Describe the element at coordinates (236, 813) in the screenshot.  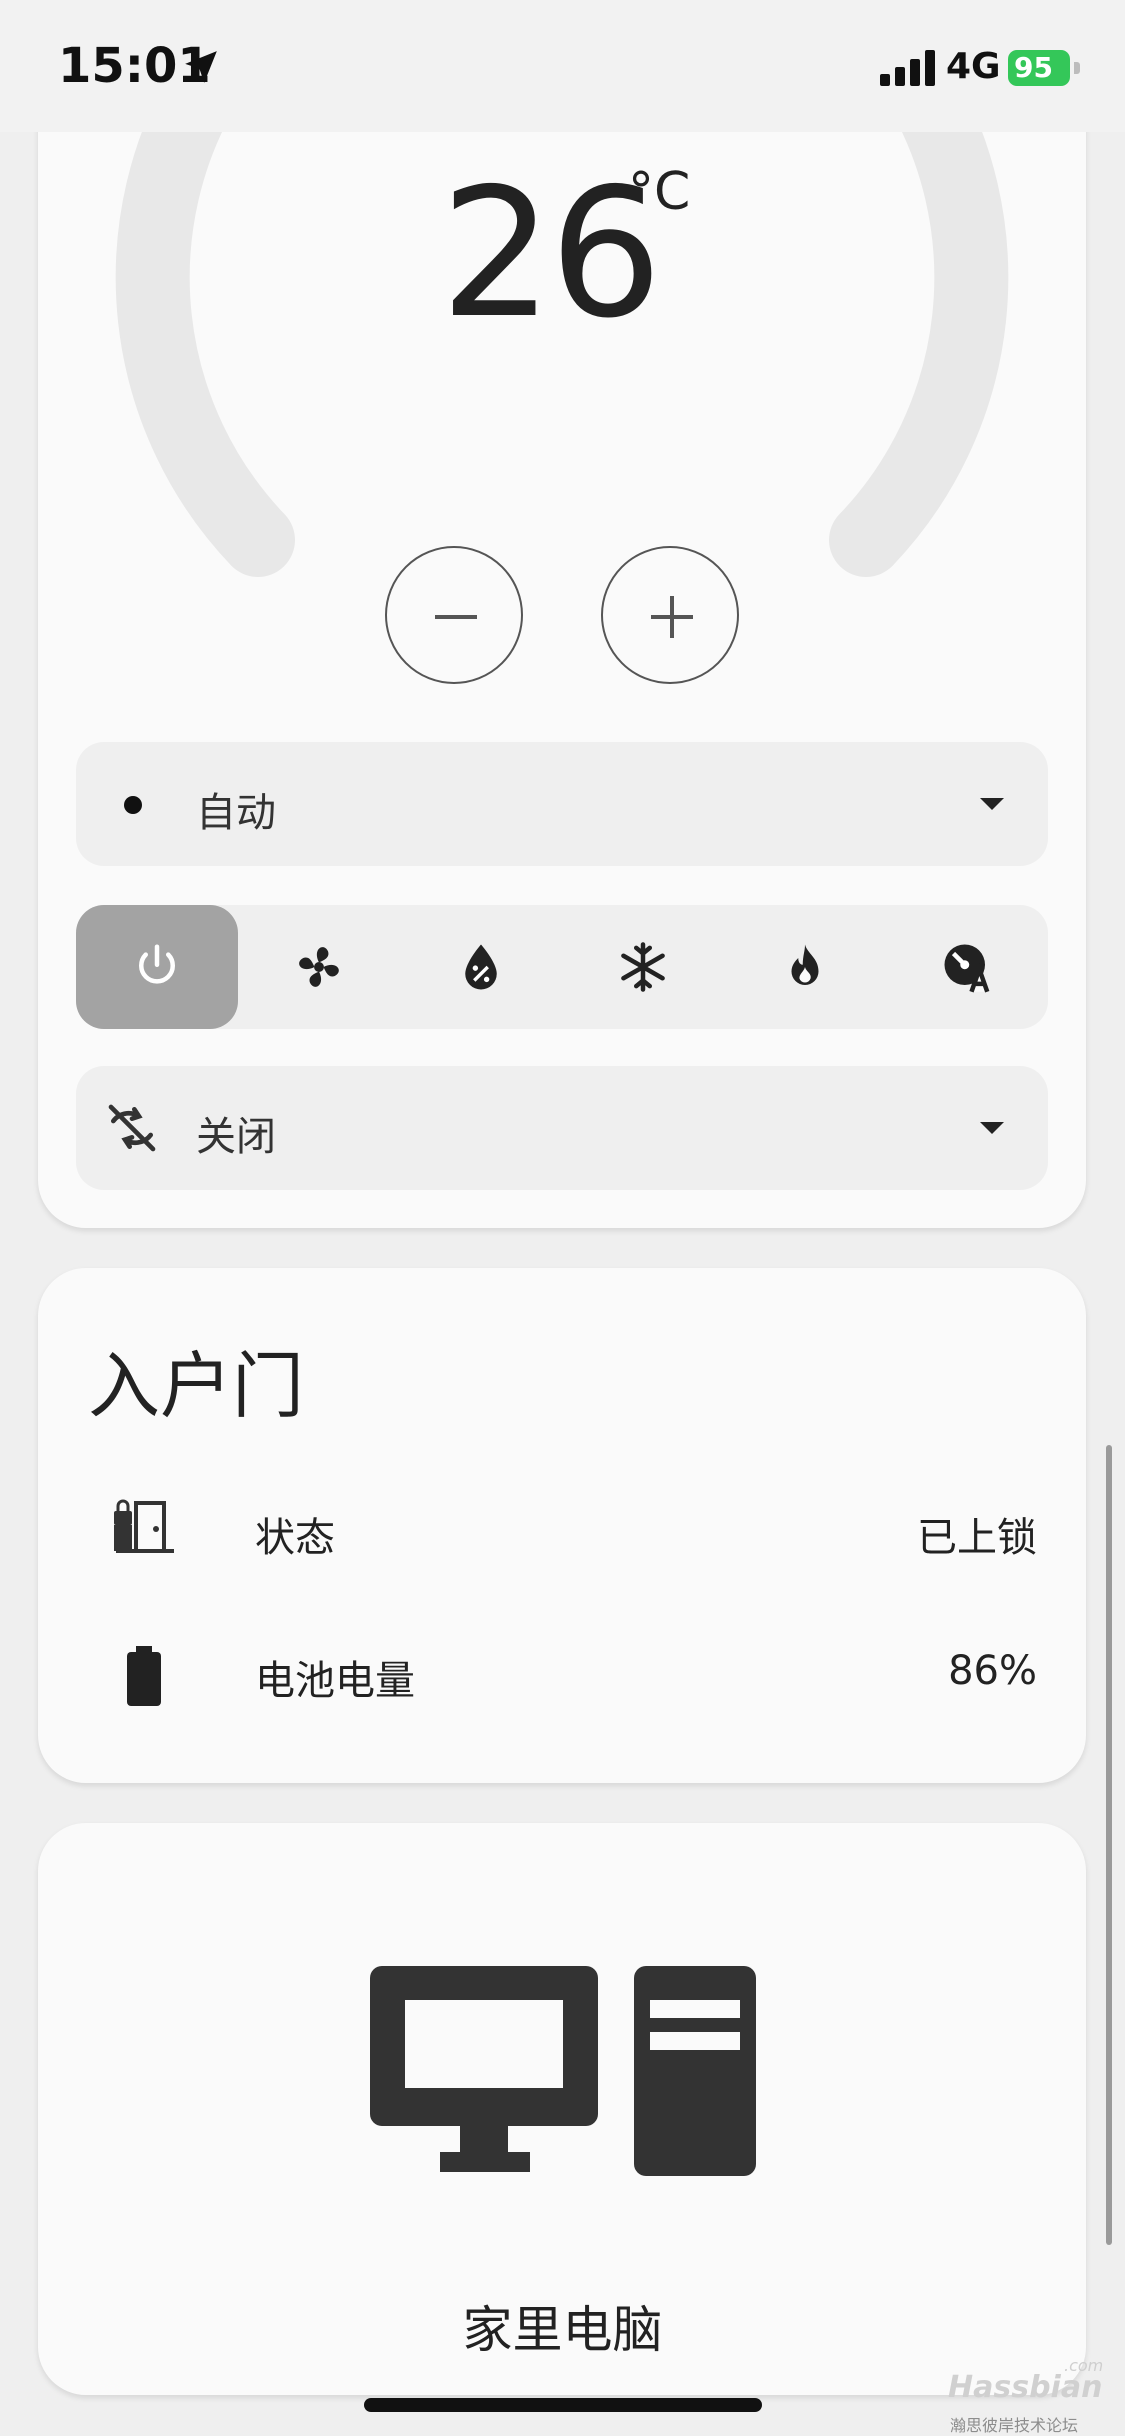
I see `preset-mode-value: 自动` at that location.